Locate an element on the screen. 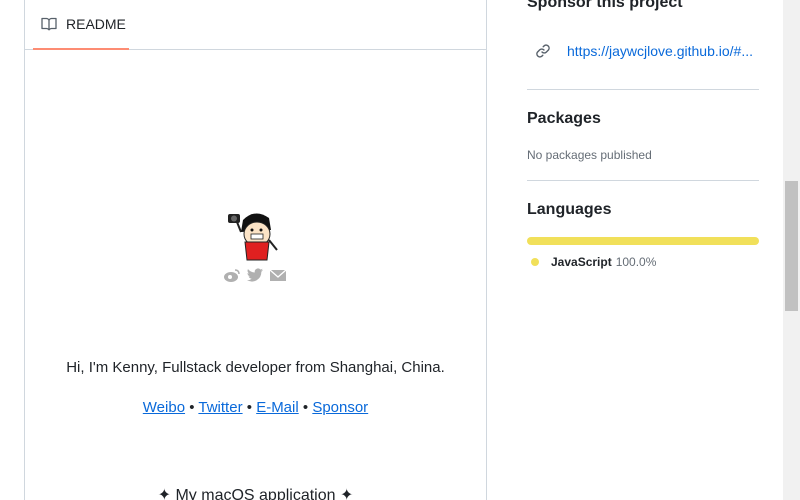 Image resolution: width=800 pixels, height=500 pixels. social-links: Weibo • Twitter • E-Mail • Sponsor is located at coordinates (255, 407).